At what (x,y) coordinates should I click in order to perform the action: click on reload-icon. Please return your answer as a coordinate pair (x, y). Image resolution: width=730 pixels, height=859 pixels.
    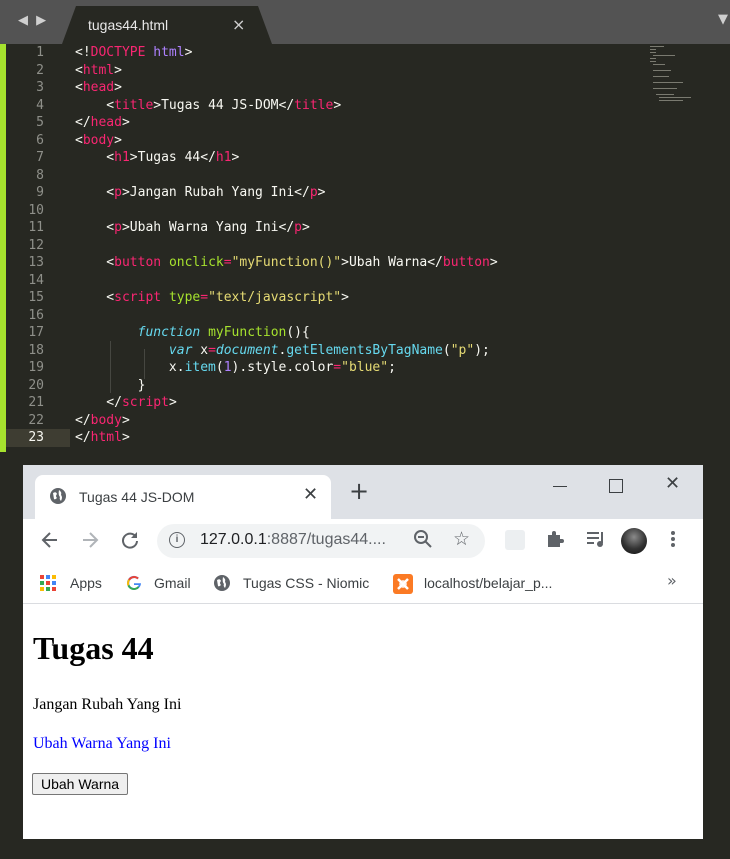
    Looking at the image, I should click on (130, 542).